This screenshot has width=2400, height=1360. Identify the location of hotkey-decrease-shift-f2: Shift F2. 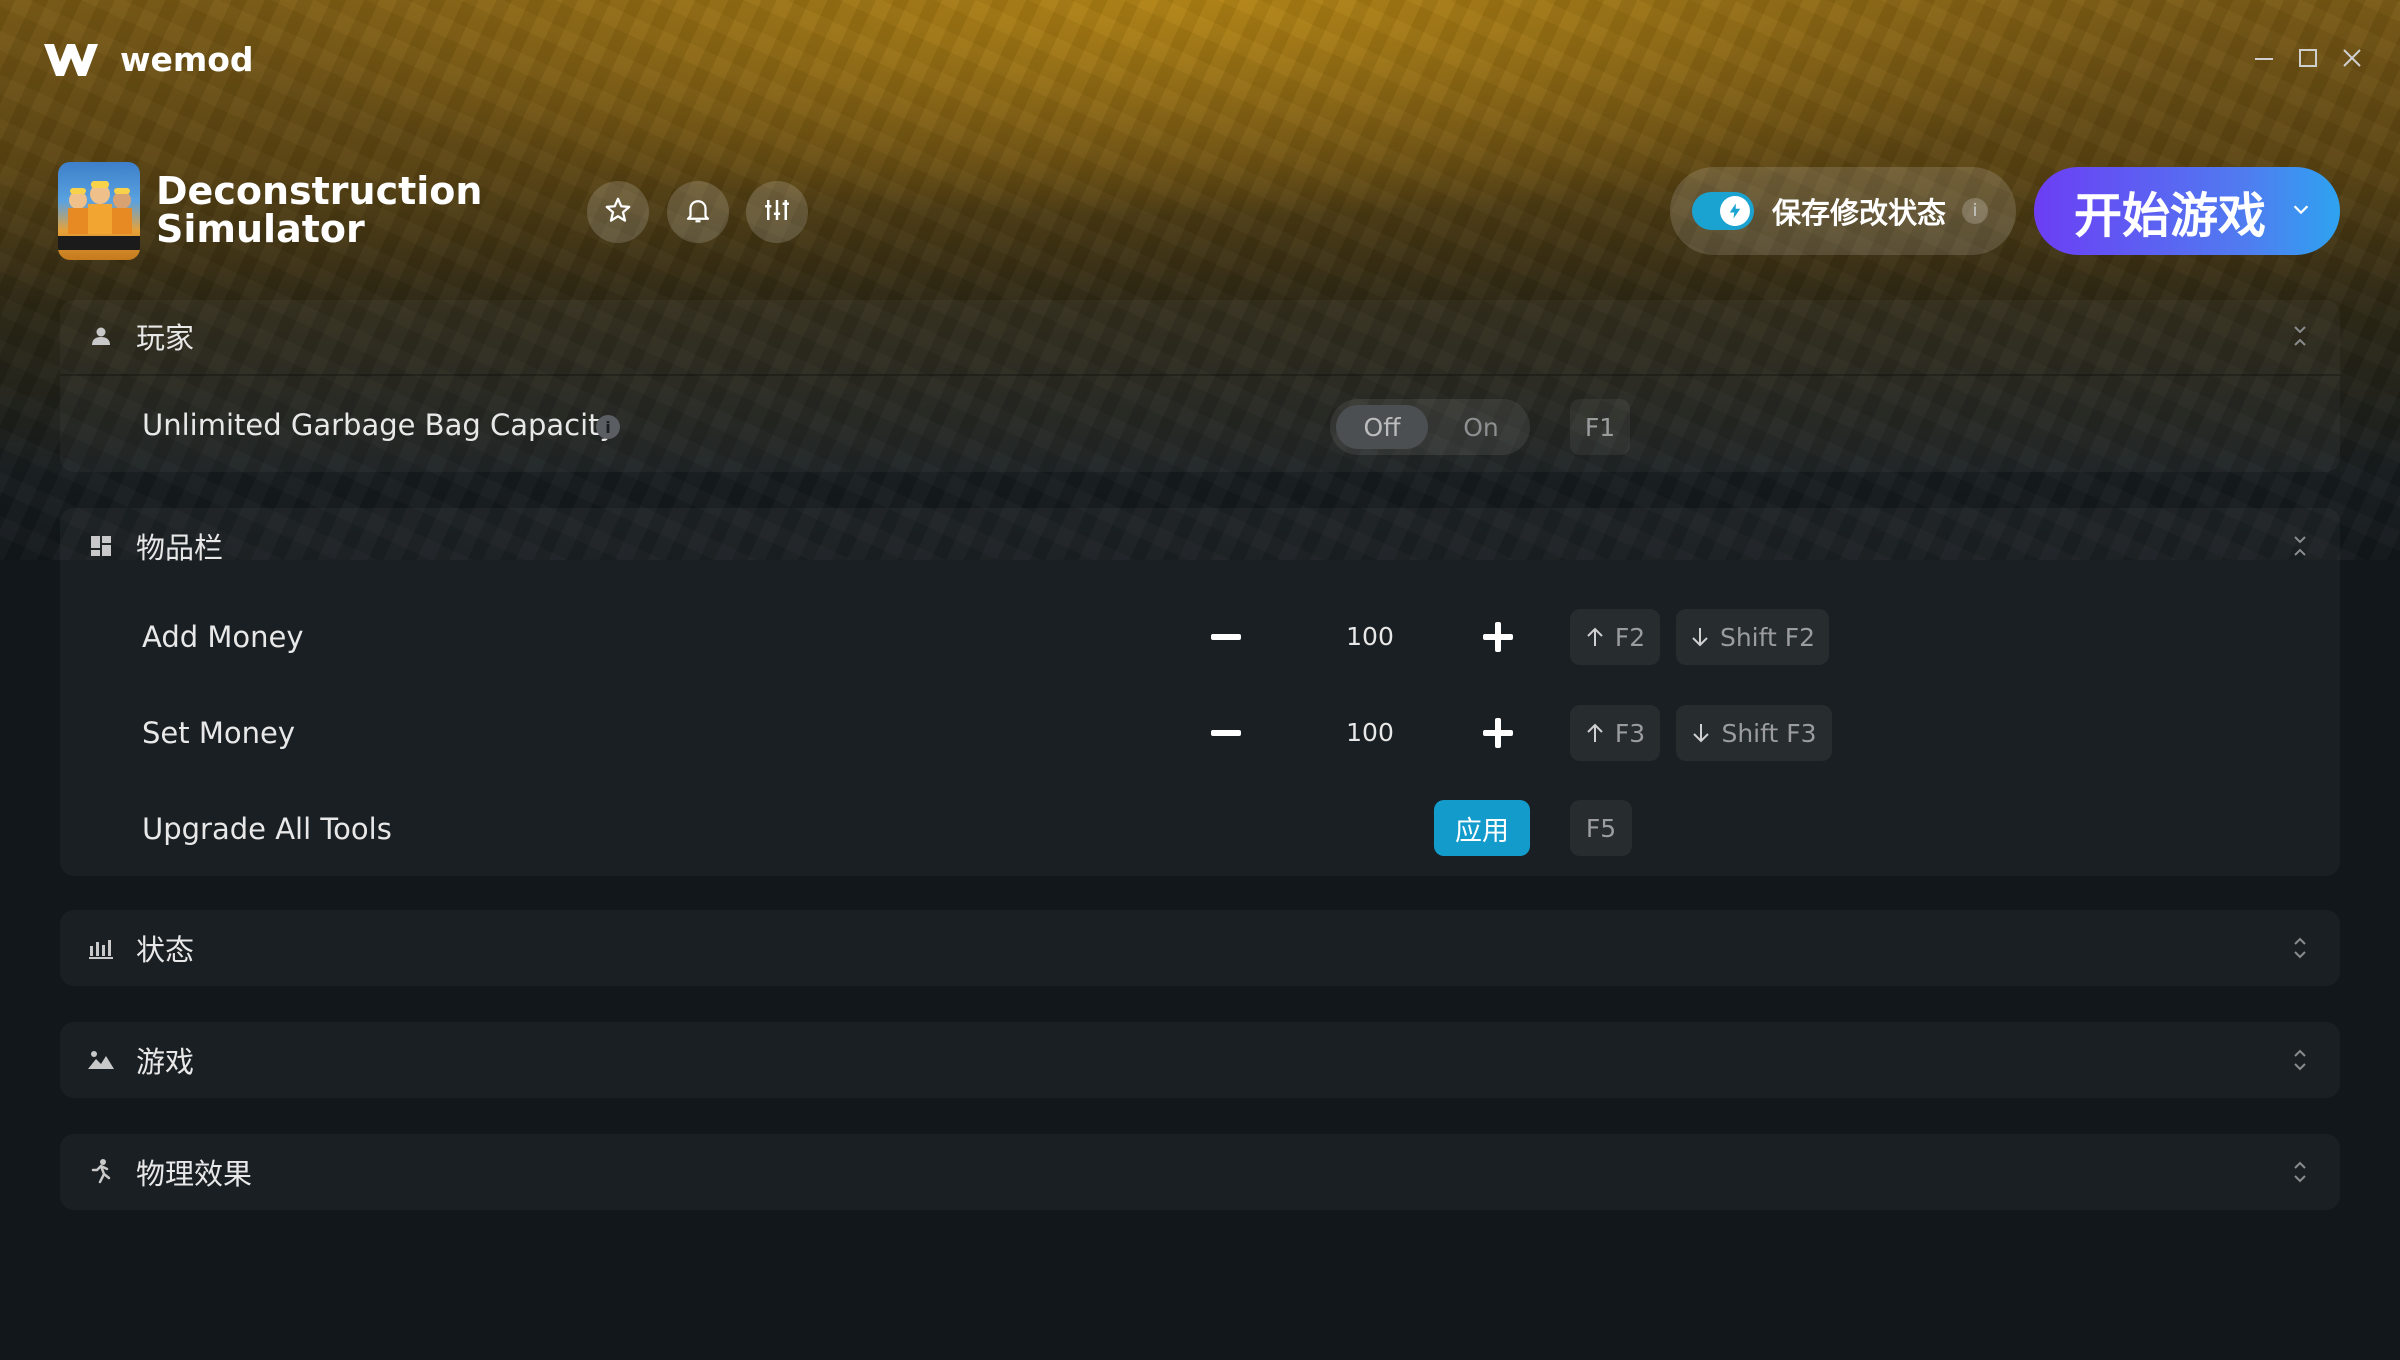
(1752, 637).